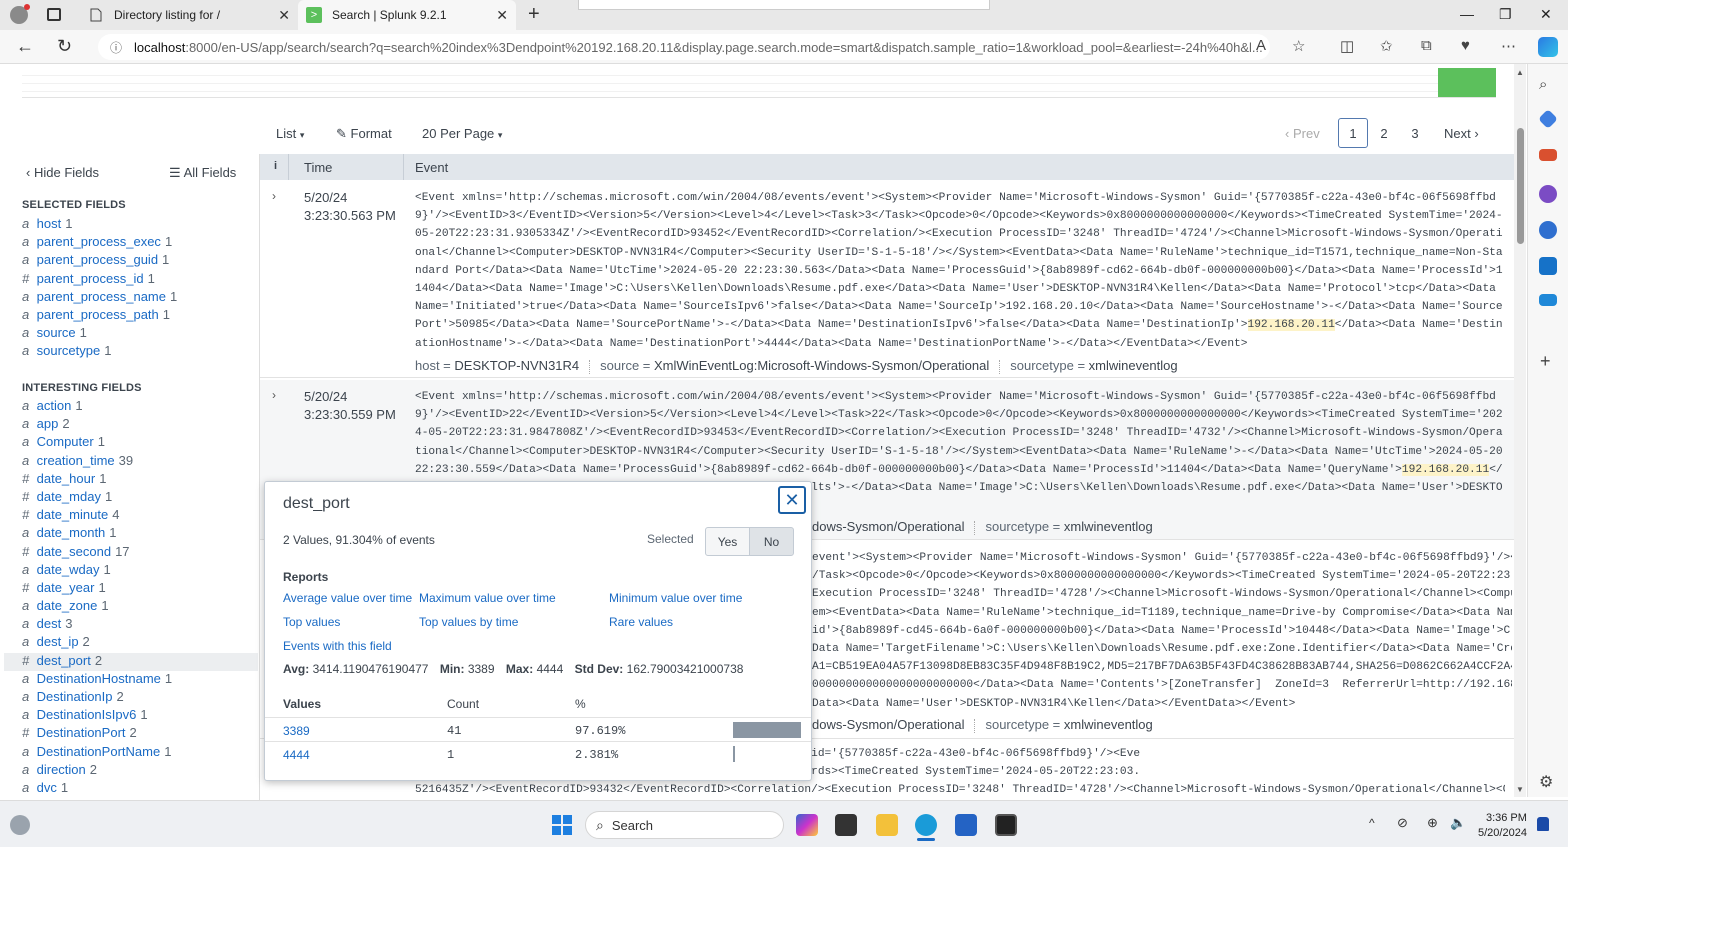 The image size is (1718, 928). I want to click on sidebar-search-icon: ⌕, so click(1543, 84).